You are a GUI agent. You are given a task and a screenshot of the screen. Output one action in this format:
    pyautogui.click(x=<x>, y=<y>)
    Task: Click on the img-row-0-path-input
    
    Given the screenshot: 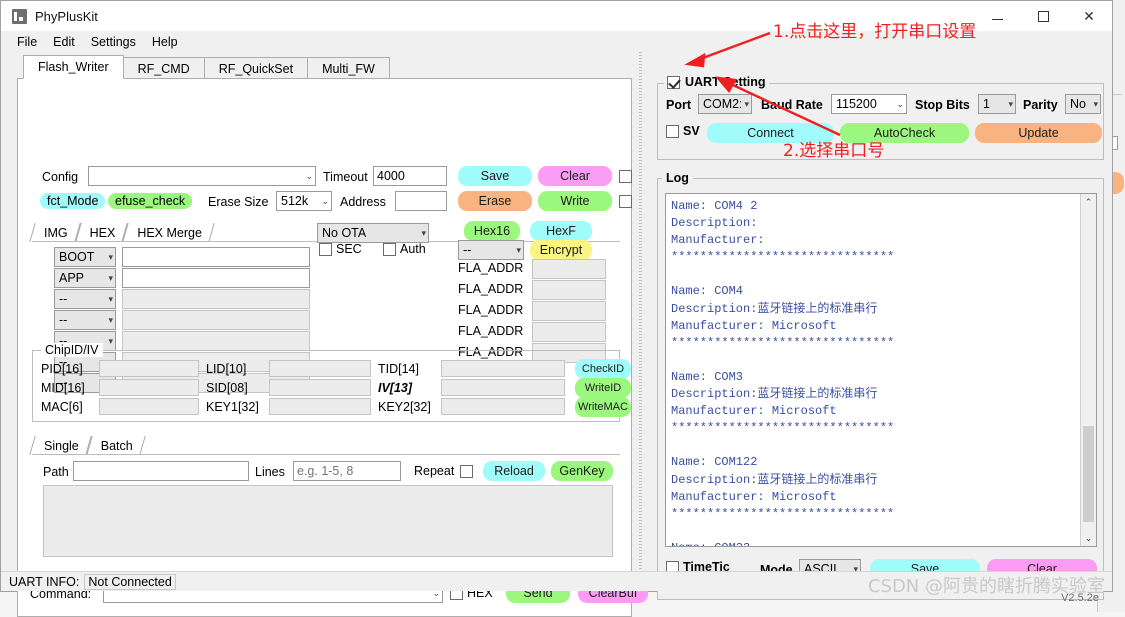 What is the action you would take?
    pyautogui.click(x=216, y=257)
    